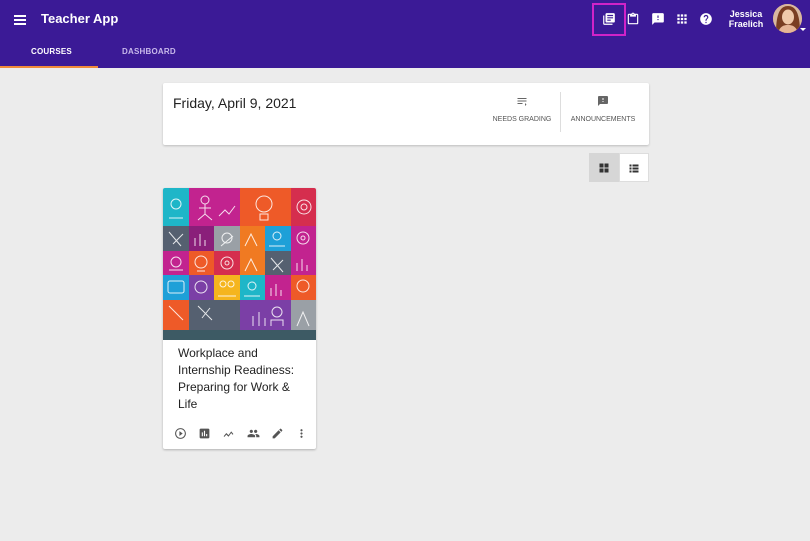 The width and height of the screenshot is (810, 541). Describe the element at coordinates (787, 18) in the screenshot. I see `avatar` at that location.